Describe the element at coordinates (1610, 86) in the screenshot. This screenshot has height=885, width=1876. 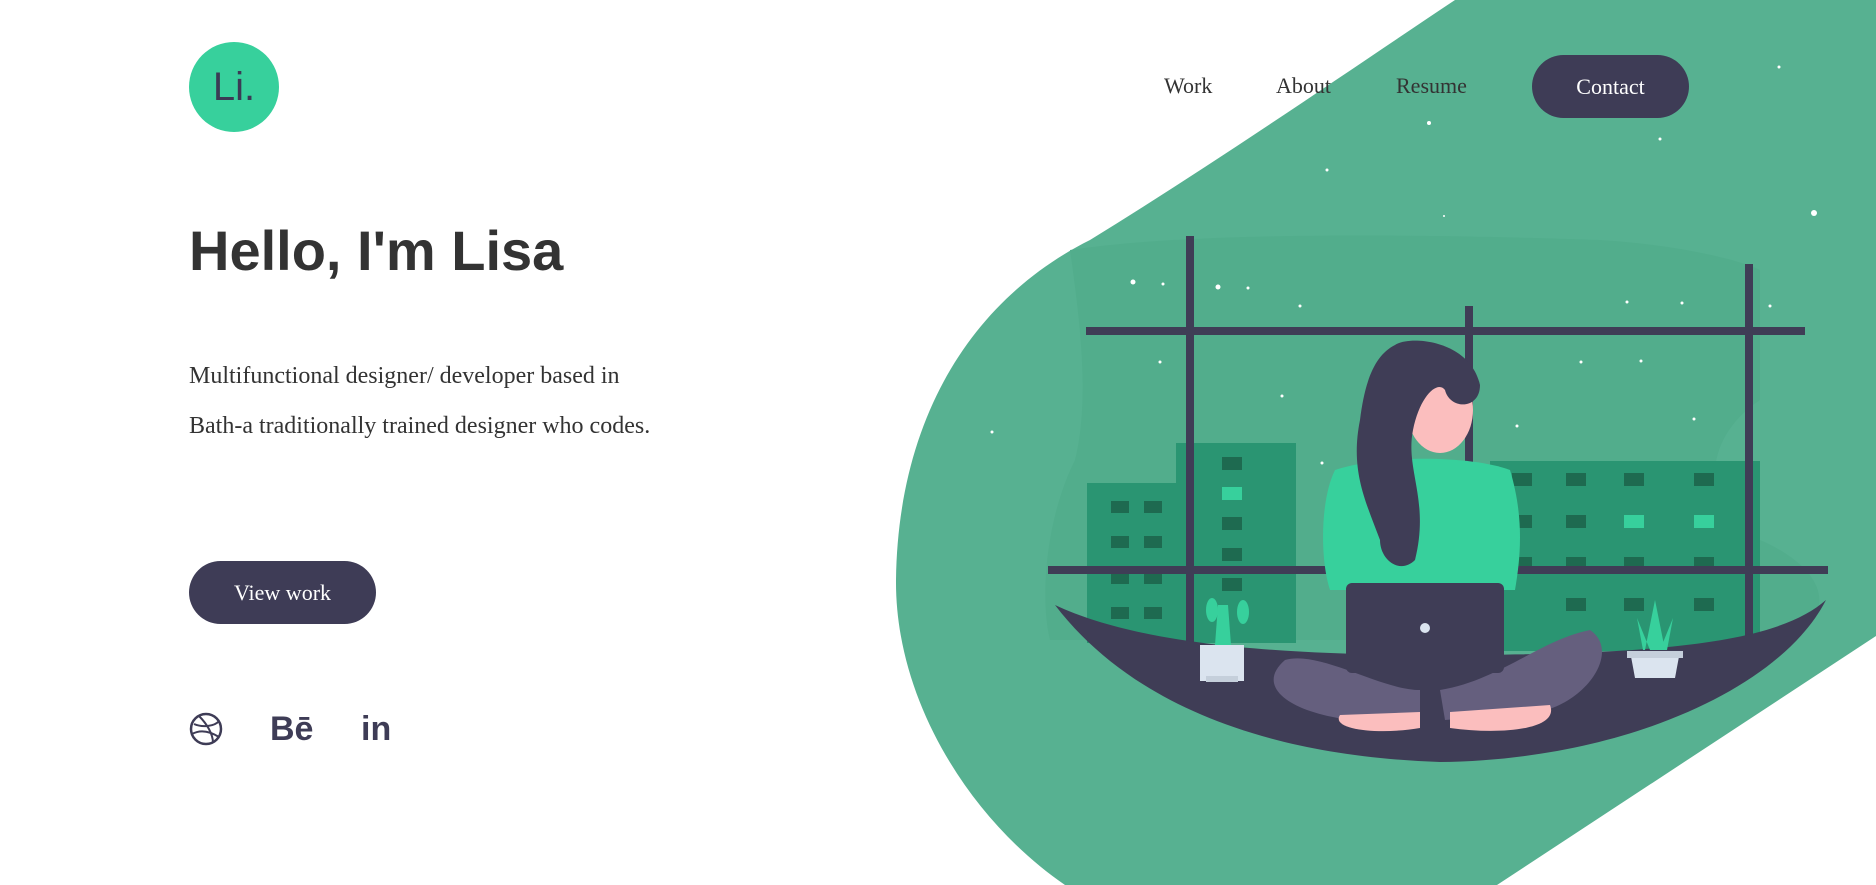
I see `contact-button: Contact` at that location.